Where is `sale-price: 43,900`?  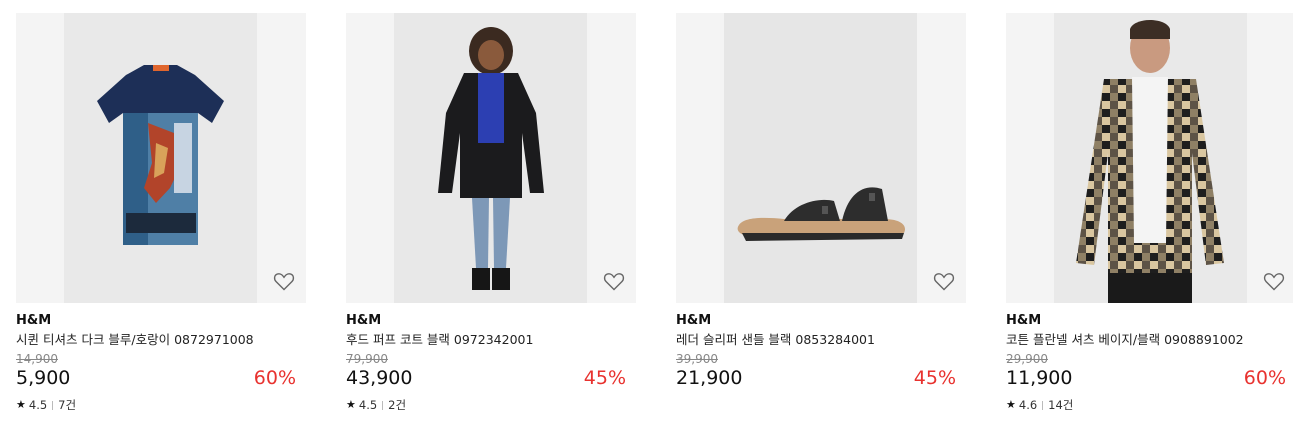 sale-price: 43,900 is located at coordinates (379, 378).